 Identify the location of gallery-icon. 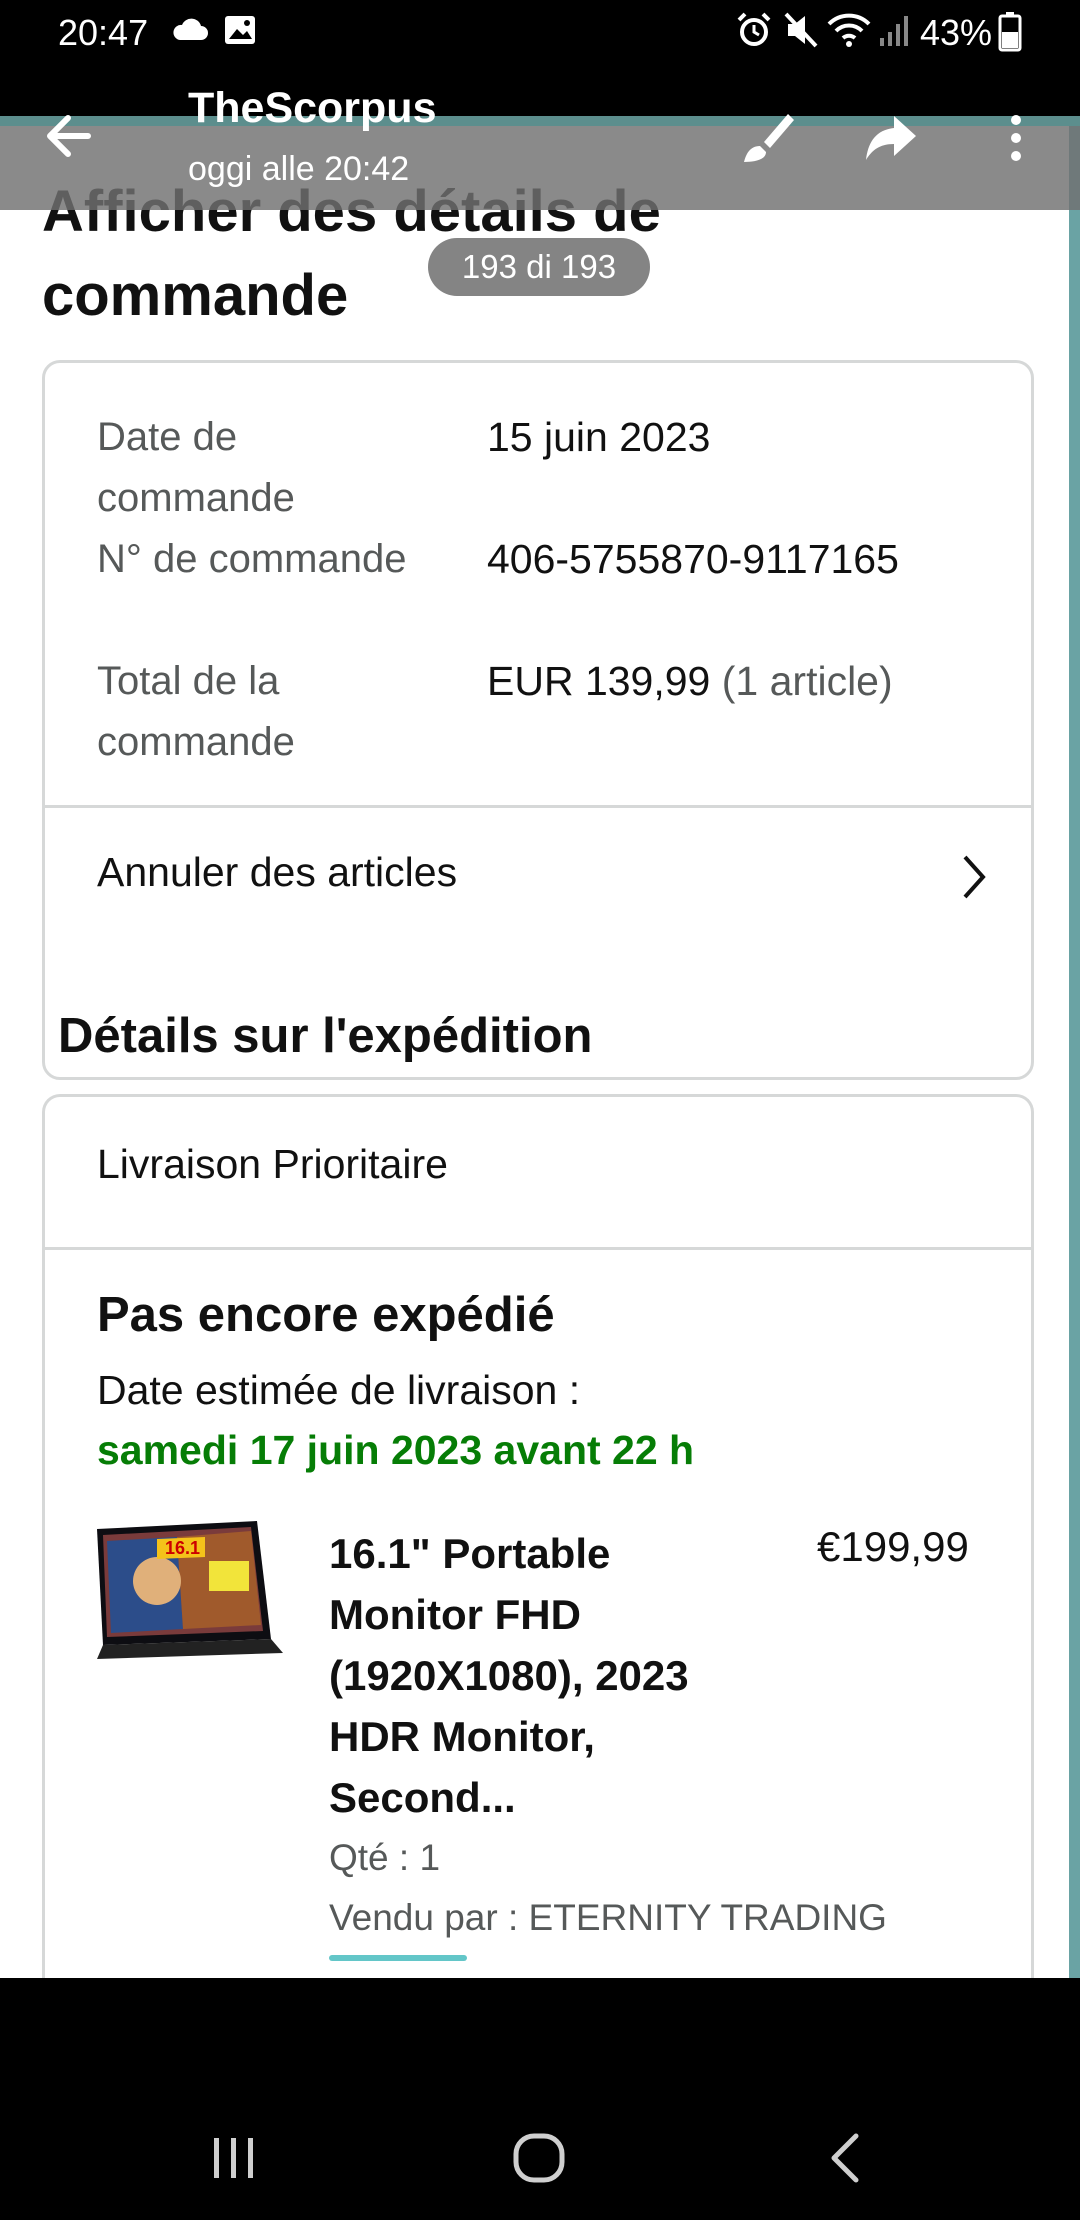
(240, 30).